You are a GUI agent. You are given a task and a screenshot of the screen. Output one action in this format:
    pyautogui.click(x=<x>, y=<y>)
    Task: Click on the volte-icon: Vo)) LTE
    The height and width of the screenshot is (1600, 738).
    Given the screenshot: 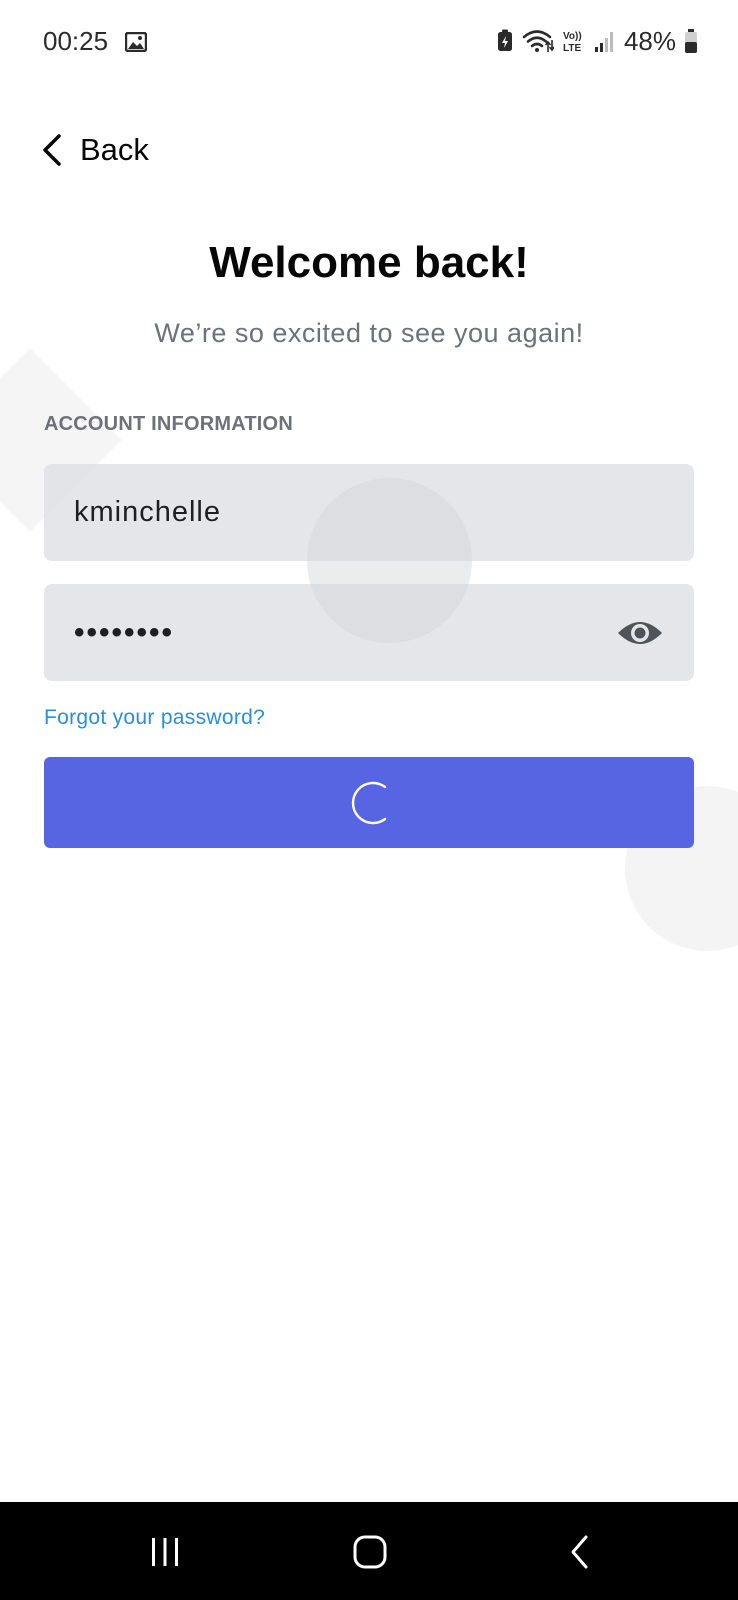 What is the action you would take?
    pyautogui.click(x=572, y=42)
    